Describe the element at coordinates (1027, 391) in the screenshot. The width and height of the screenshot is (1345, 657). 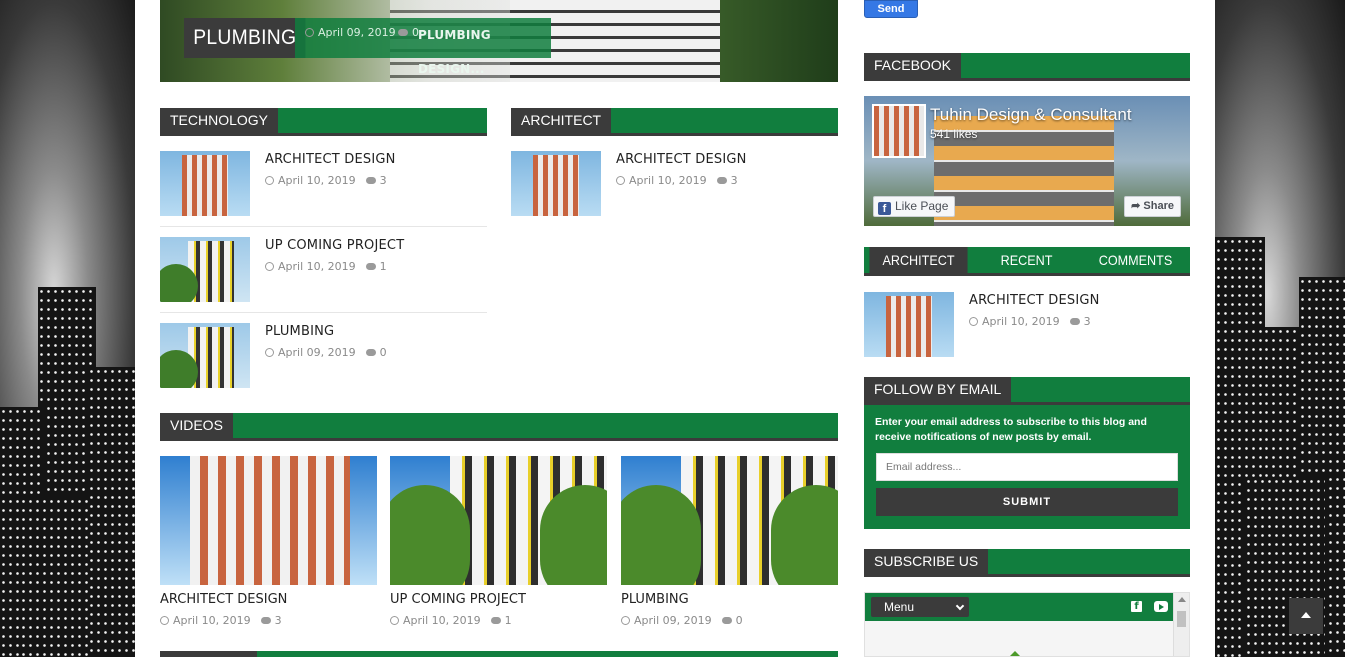
I see `follow-by-email-header: FOLLOW BY EMAIL` at that location.